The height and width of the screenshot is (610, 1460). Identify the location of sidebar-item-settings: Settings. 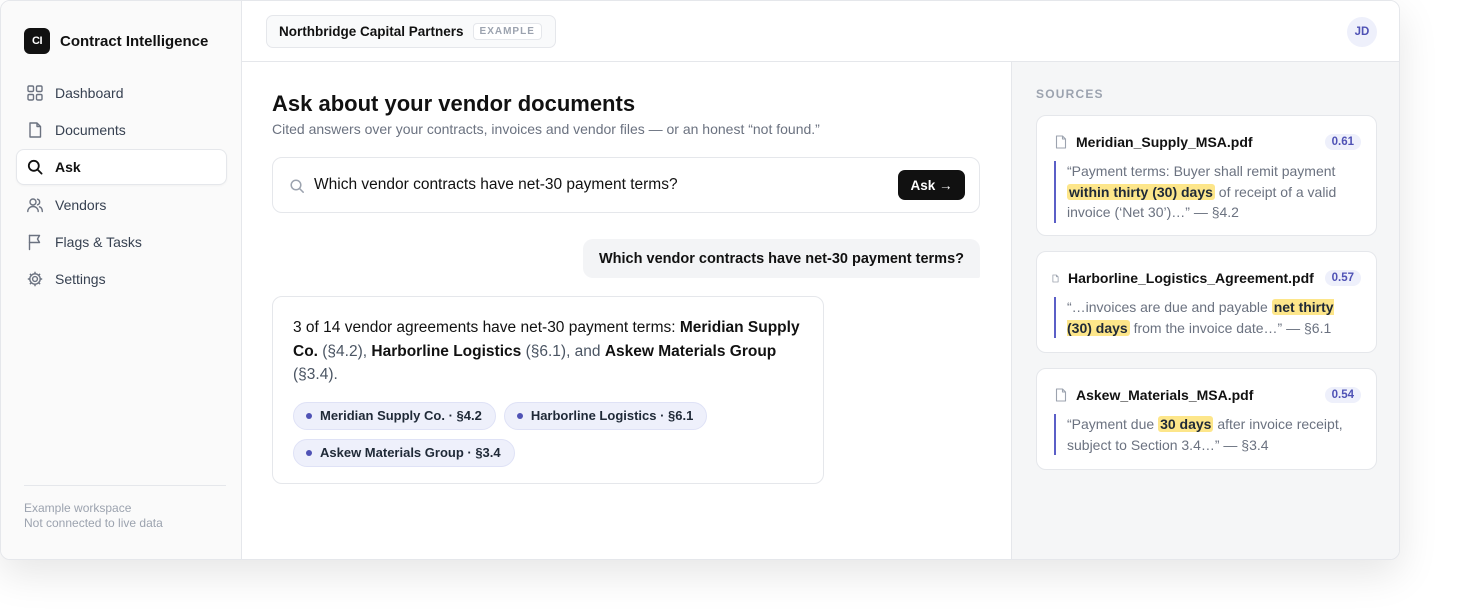
(121, 279).